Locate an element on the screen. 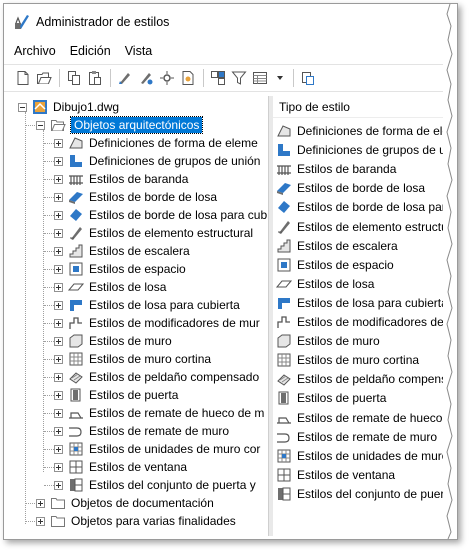 This screenshot has width=470, height=550. style-type-list-item: Estilos de elemento estructura is located at coordinates (366, 227).